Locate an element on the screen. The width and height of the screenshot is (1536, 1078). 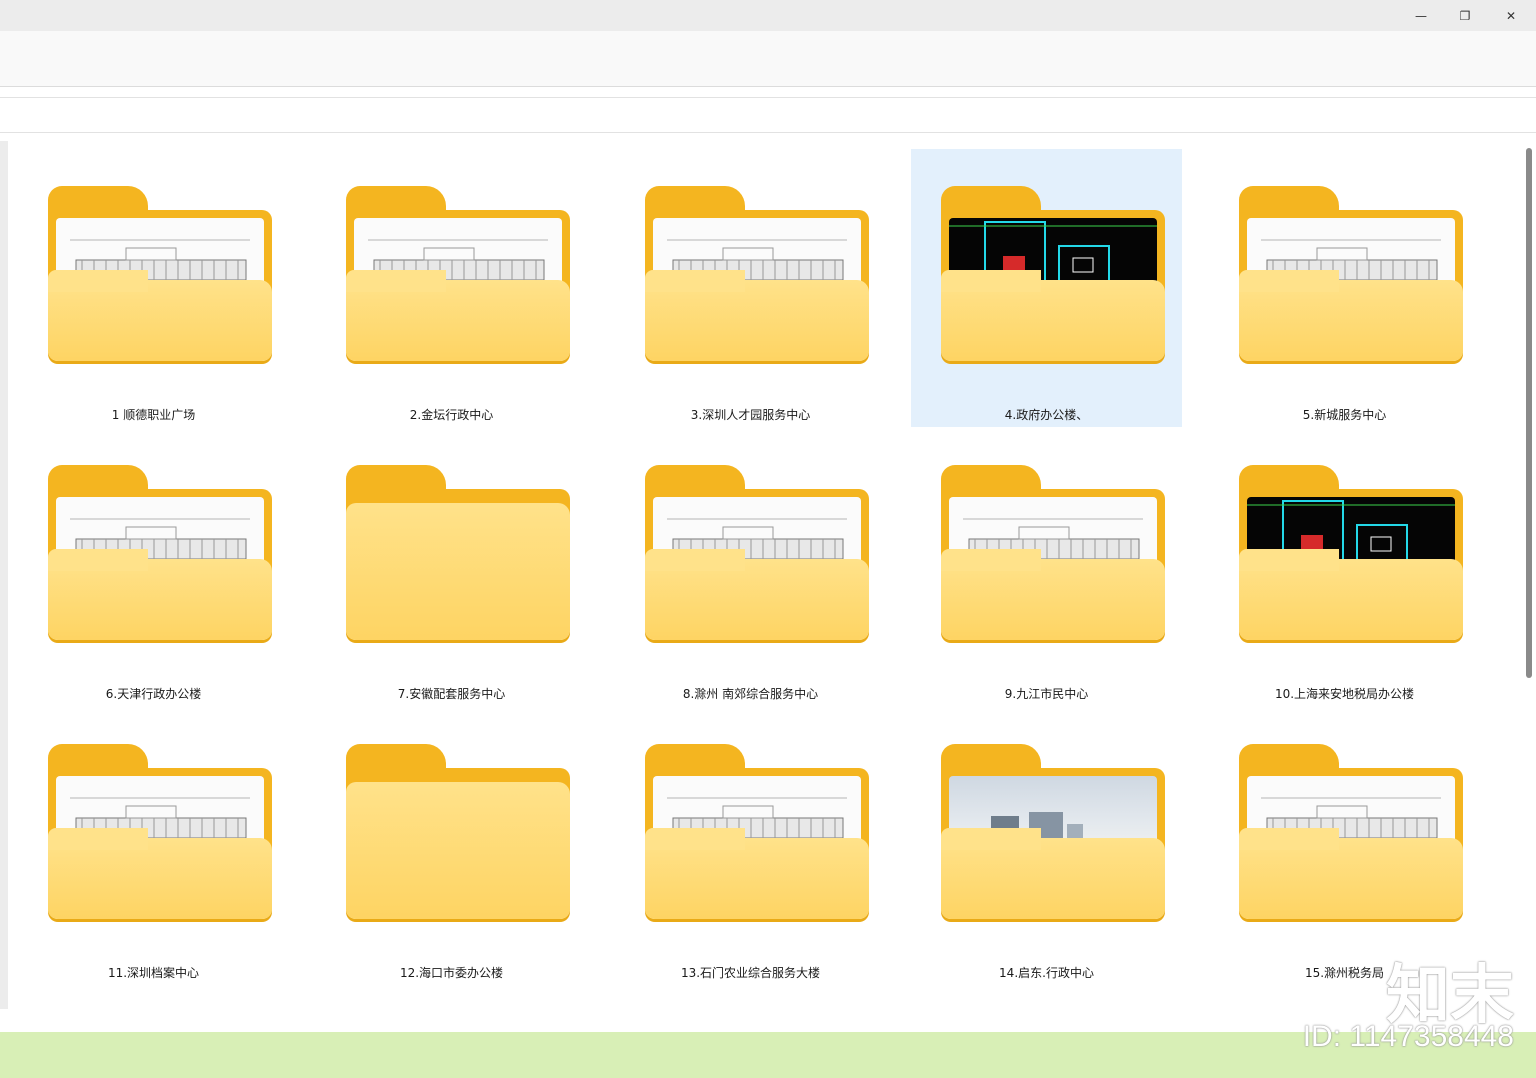
folder-label: 12.海口市委办公楼 is located at coordinates (451, 973).